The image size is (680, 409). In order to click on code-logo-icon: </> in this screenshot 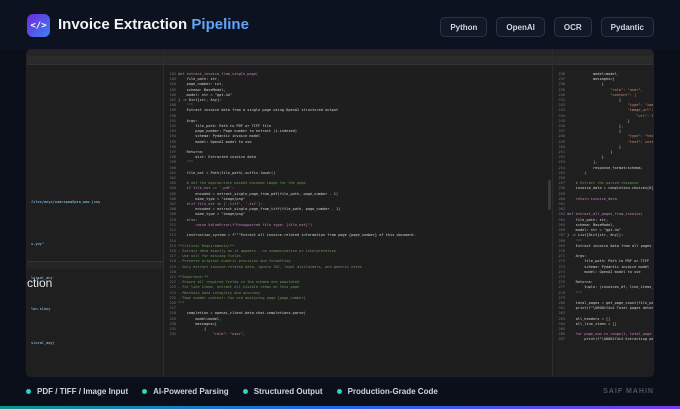, I will do `click(38, 25)`.